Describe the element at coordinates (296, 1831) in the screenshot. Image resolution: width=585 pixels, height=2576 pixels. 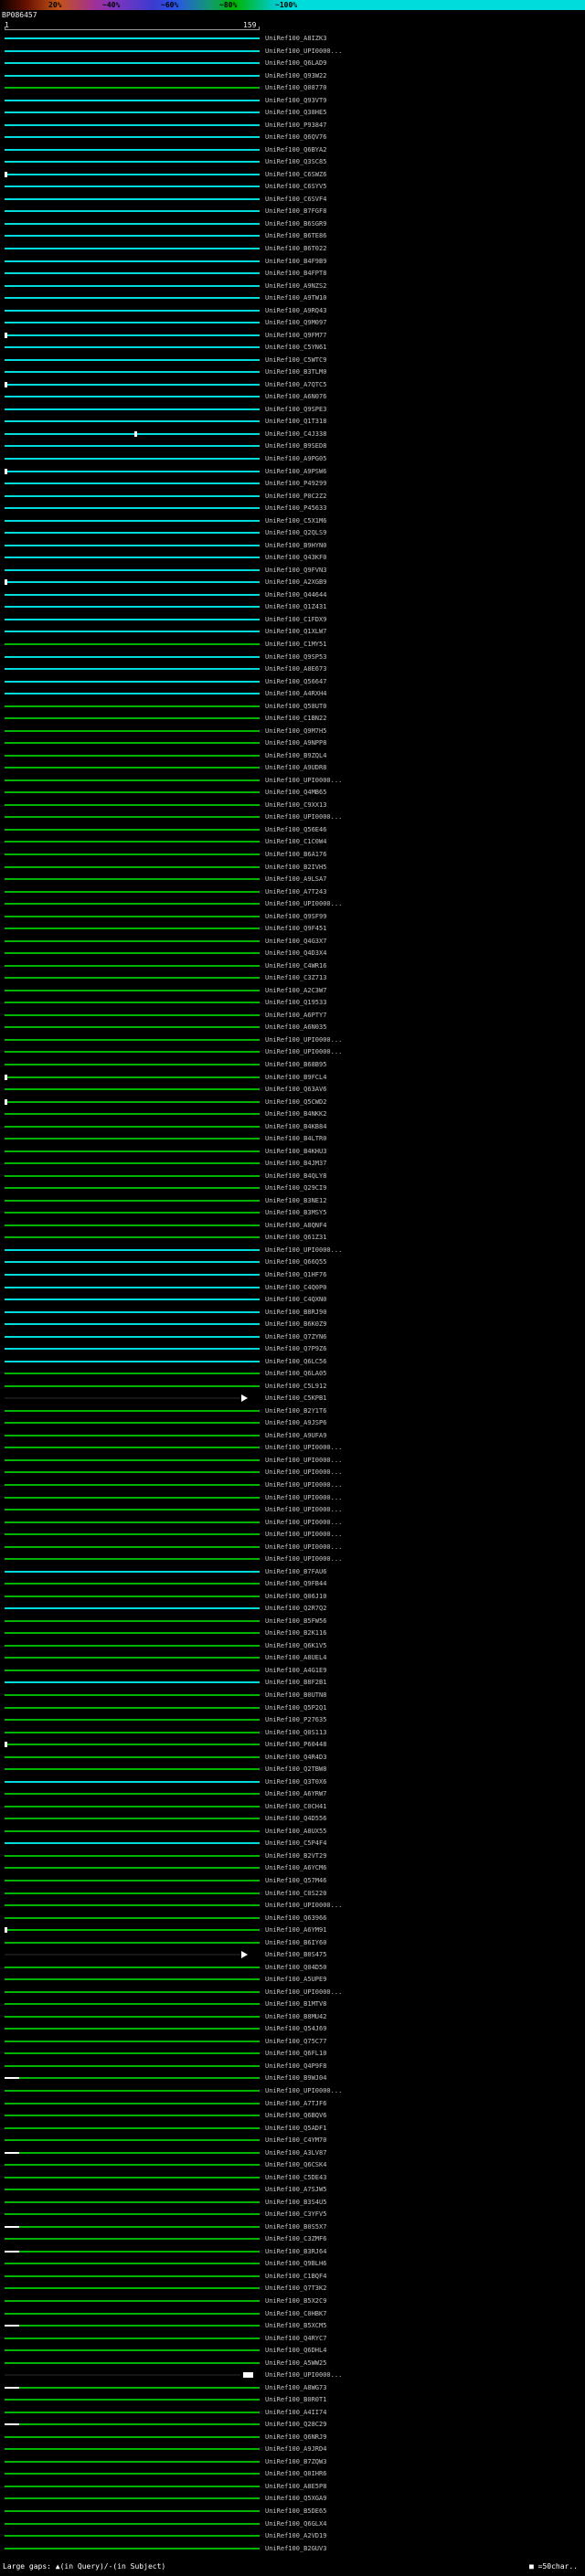
I see `hit-label: UniRef100_A8UX55` at that location.